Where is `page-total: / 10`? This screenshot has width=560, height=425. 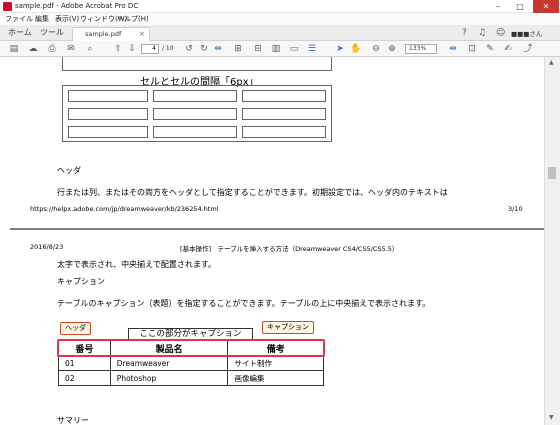 page-total: / 10 is located at coordinates (168, 48).